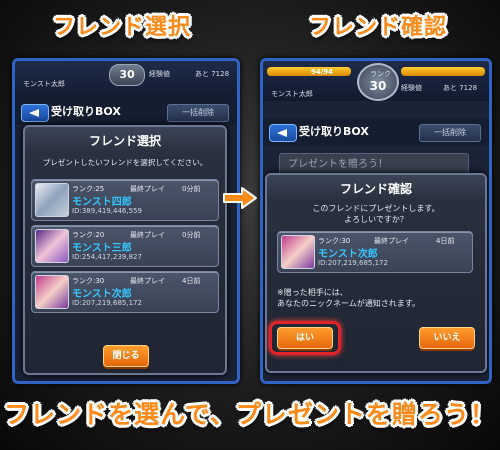 The height and width of the screenshot is (450, 500). What do you see at coordinates (240, 198) in the screenshot?
I see `arrow-right-icon` at bounding box center [240, 198].